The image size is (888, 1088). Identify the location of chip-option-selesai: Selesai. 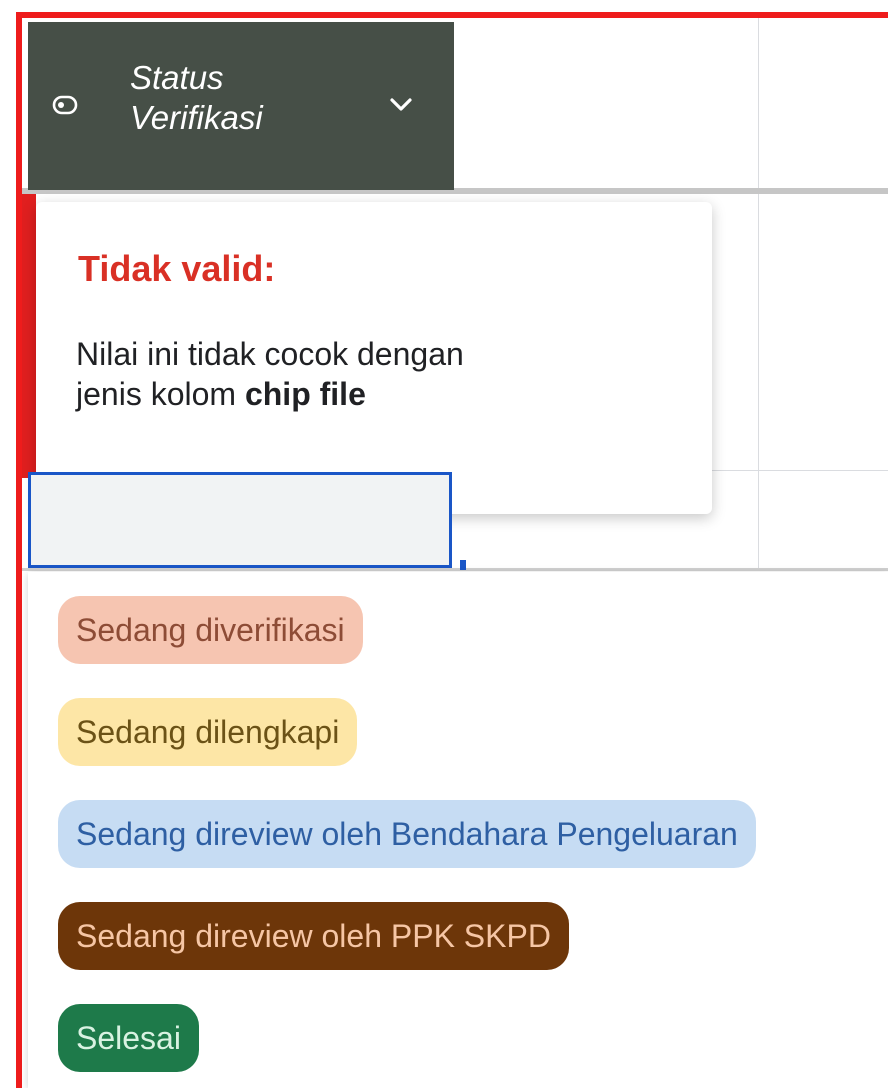
(128, 1038).